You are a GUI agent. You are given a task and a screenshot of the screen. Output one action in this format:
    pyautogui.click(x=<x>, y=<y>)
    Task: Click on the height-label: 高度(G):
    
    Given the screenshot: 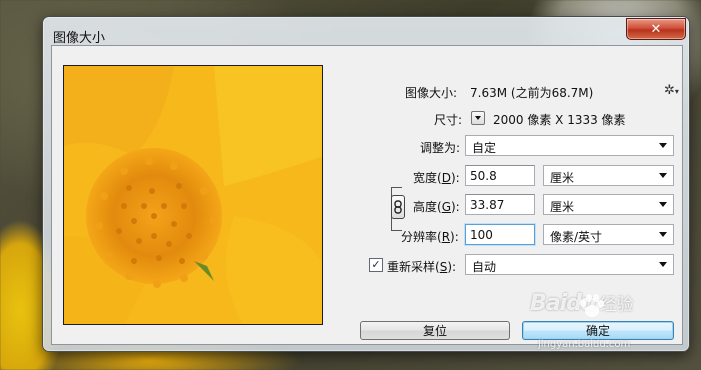 What is the action you would take?
    pyautogui.click(x=436, y=207)
    